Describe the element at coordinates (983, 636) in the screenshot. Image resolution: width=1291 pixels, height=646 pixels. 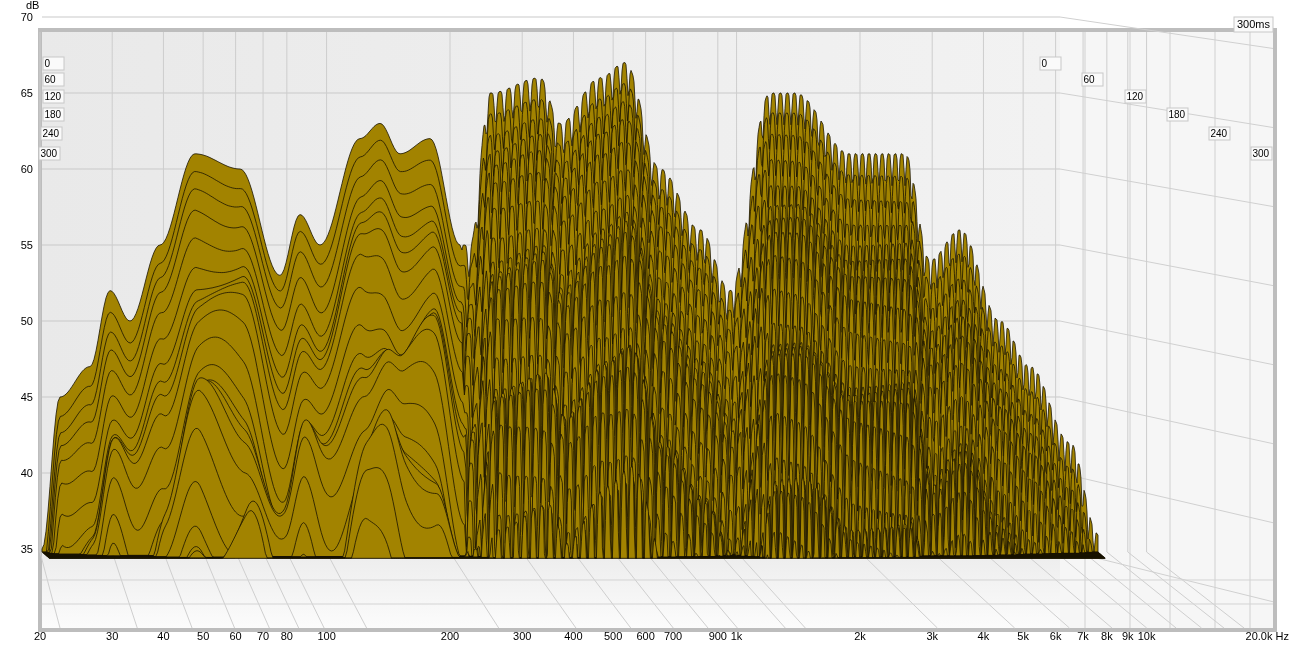
I see `x-axis-label: 4k` at that location.